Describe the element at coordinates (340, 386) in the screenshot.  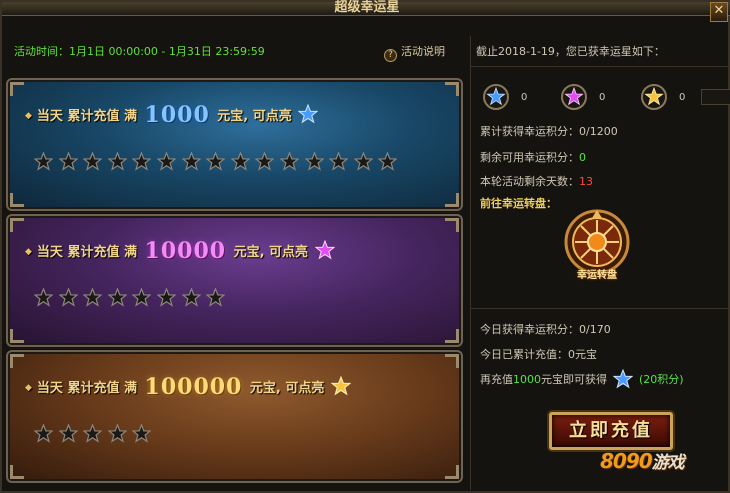
I see `gold-star-icon` at that location.